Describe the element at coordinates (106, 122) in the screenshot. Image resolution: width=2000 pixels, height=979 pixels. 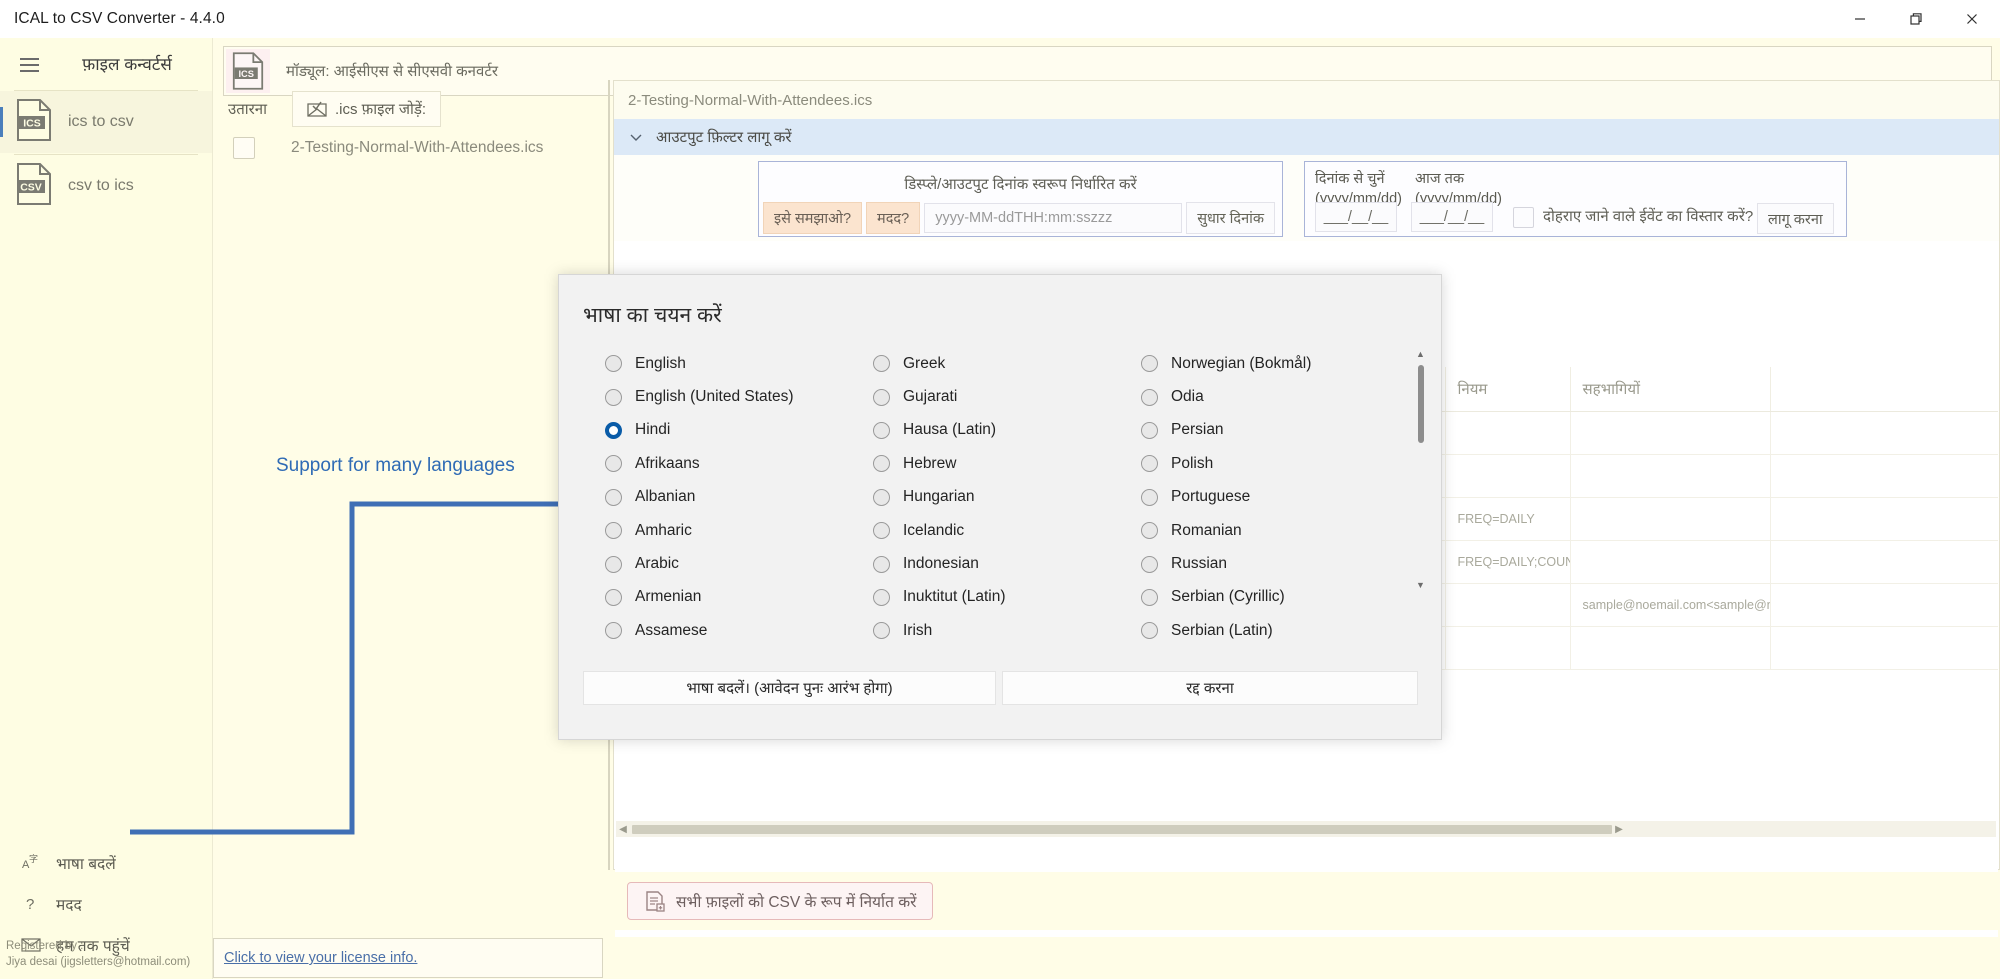
I see `sidebar-item-ics-to-csv: ICS ics to csv` at that location.